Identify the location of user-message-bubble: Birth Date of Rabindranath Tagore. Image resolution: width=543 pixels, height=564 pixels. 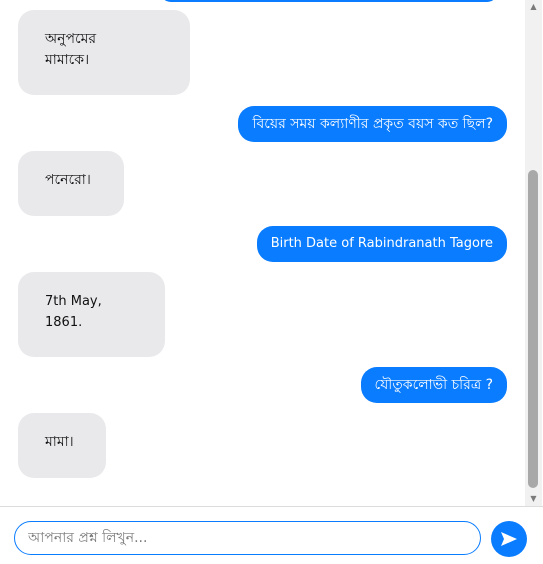
(381, 244).